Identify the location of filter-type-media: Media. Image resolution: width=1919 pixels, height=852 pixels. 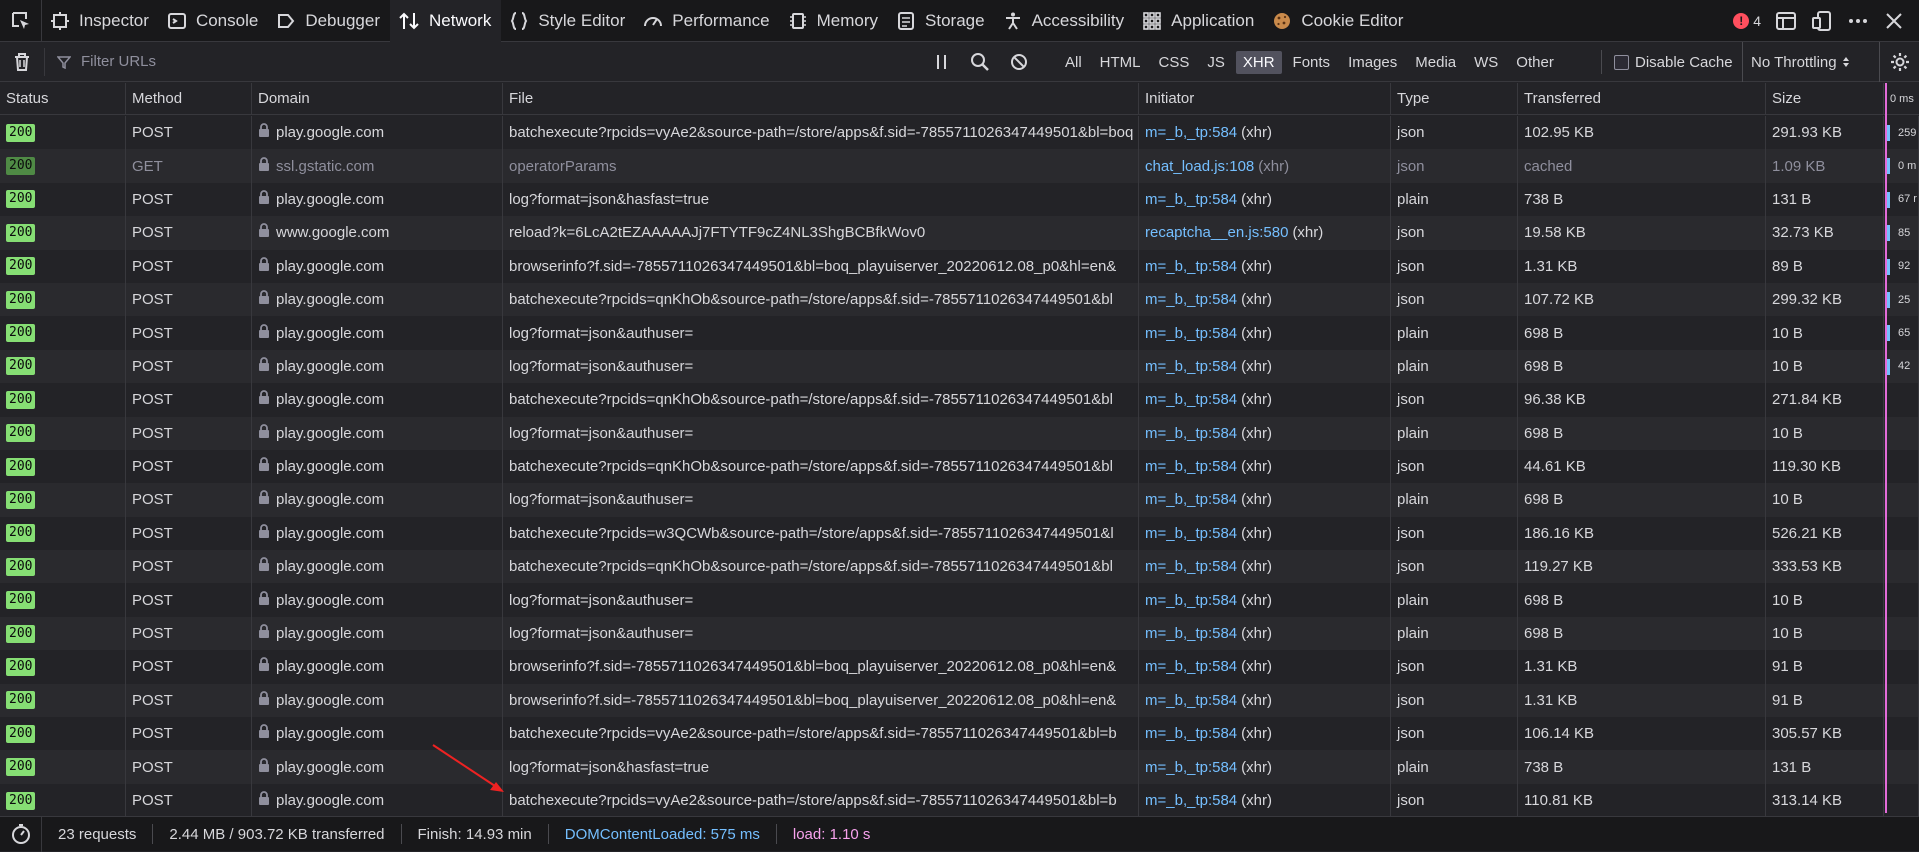
(1435, 62).